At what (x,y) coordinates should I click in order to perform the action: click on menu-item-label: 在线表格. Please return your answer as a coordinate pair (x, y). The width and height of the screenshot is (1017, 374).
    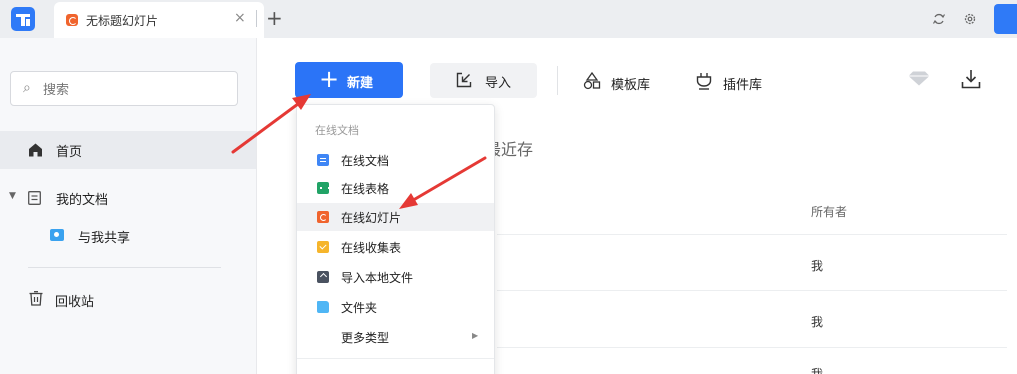
    Looking at the image, I should click on (365, 189).